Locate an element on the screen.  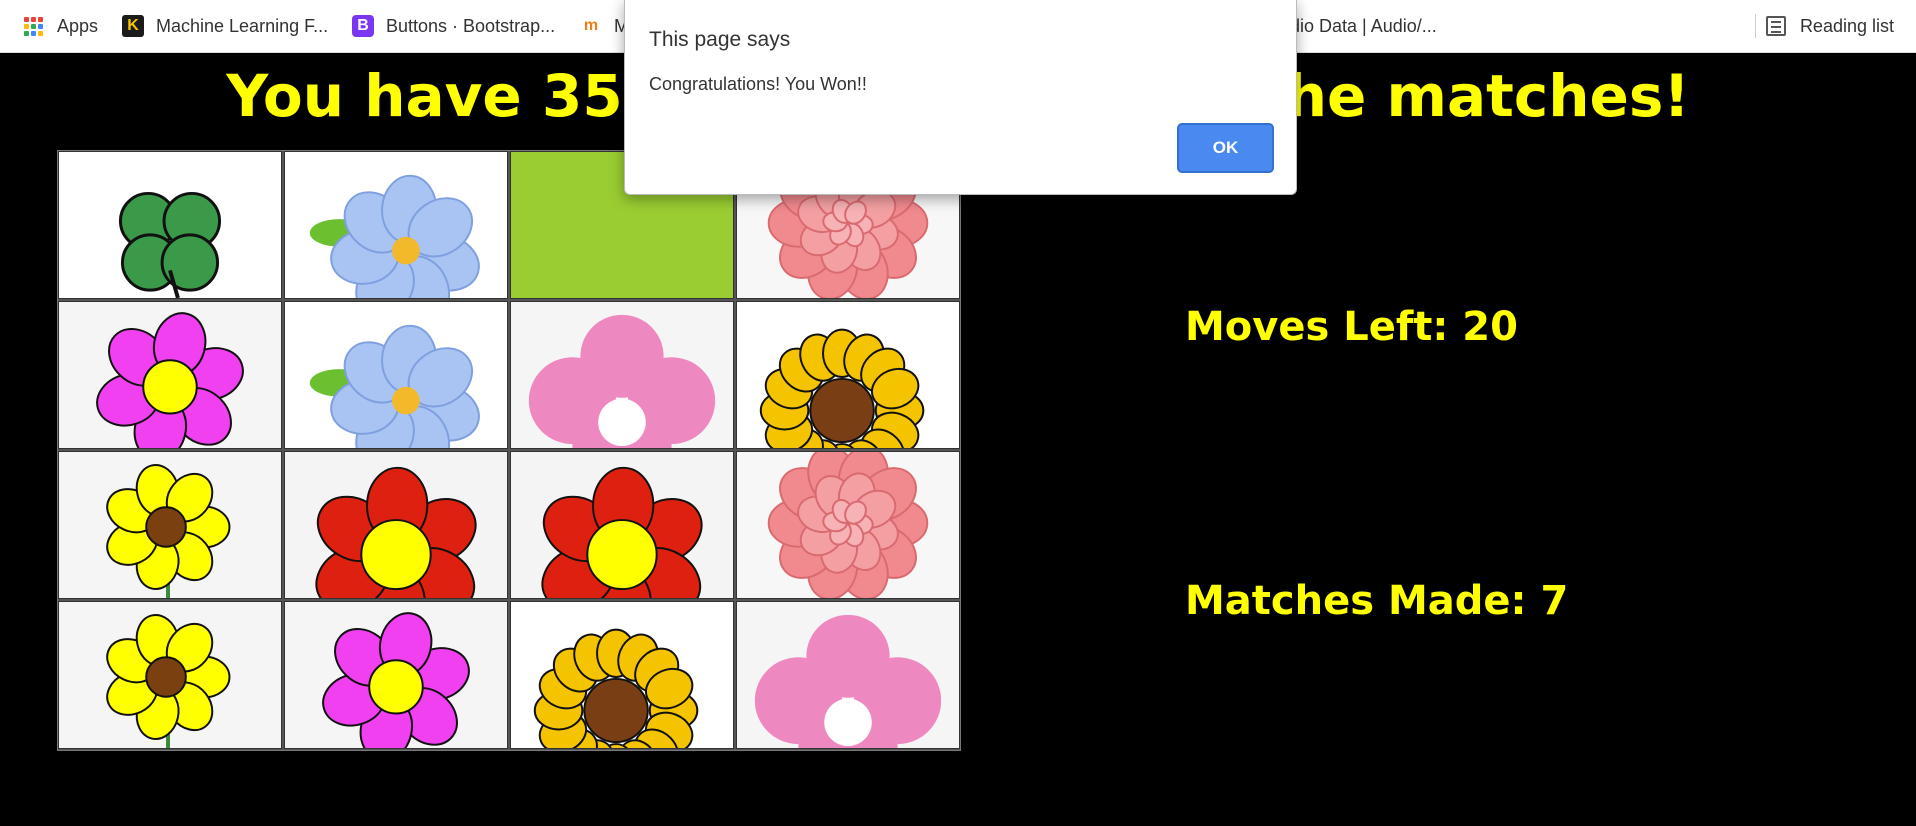
bookmark-apps-label: Apps is located at coordinates (78, 25).